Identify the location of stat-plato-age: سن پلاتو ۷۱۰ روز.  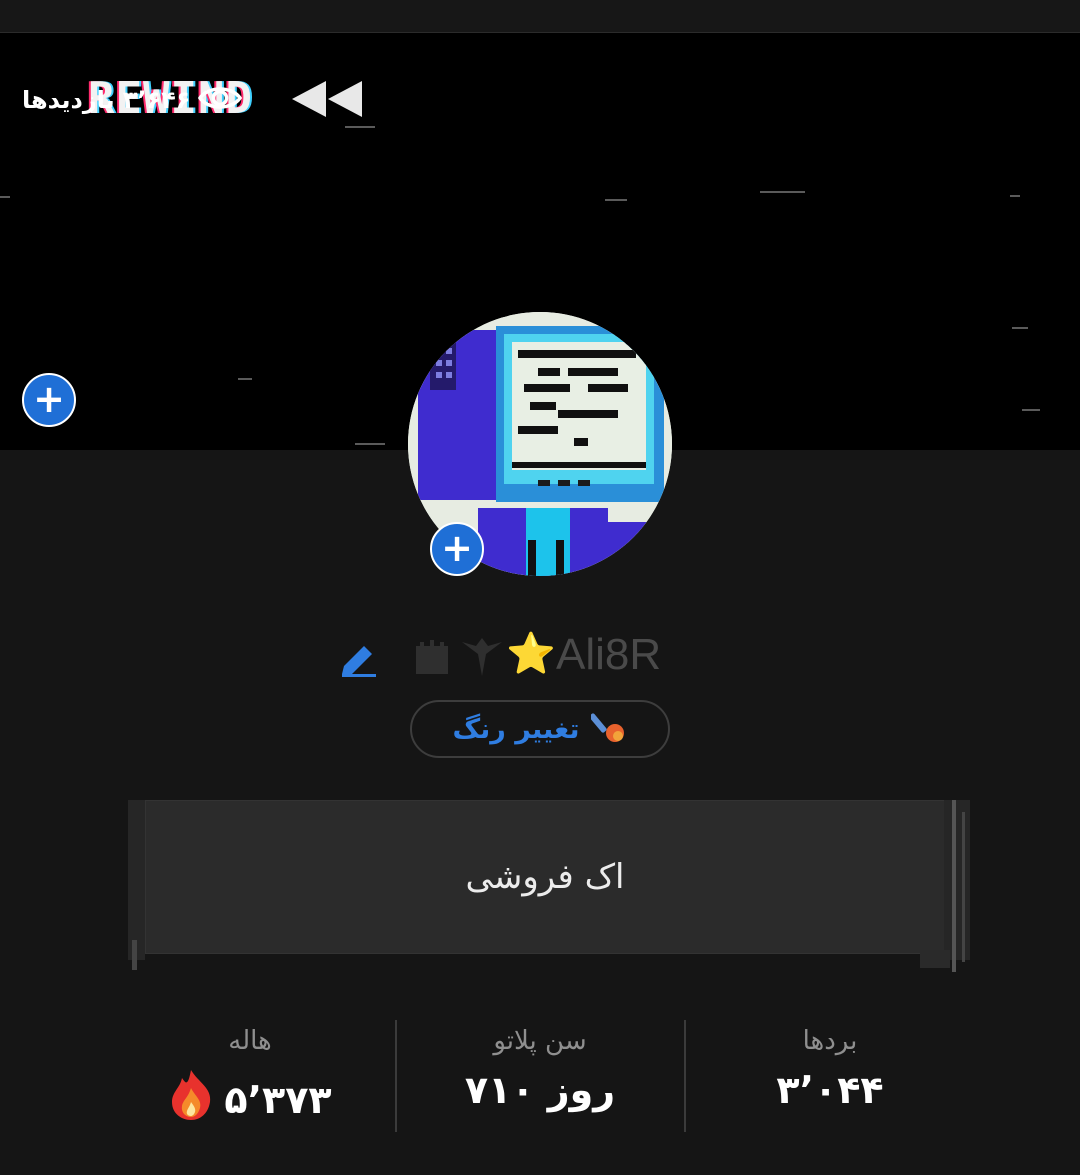
(540, 1077).